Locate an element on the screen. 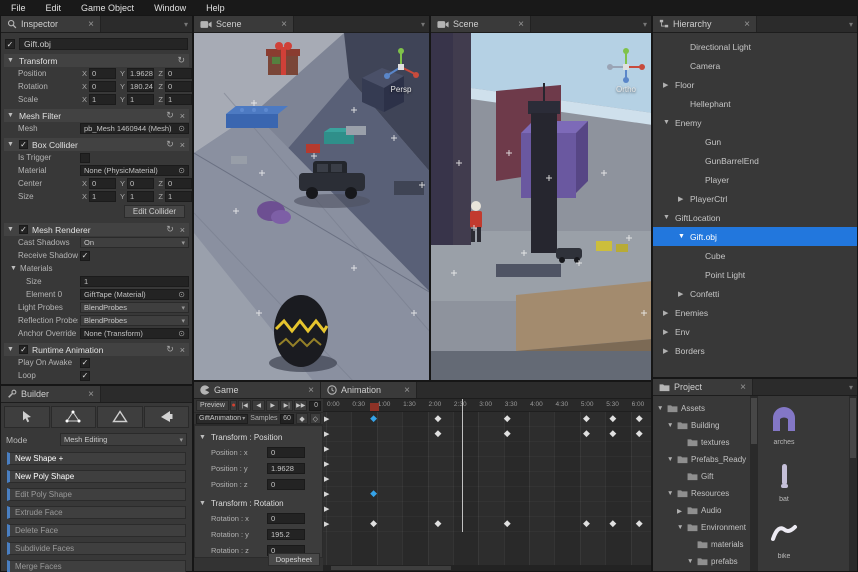 Image resolution: width=858 pixels, height=572 pixels. orientation-gizmo is located at coordinates (626, 67).